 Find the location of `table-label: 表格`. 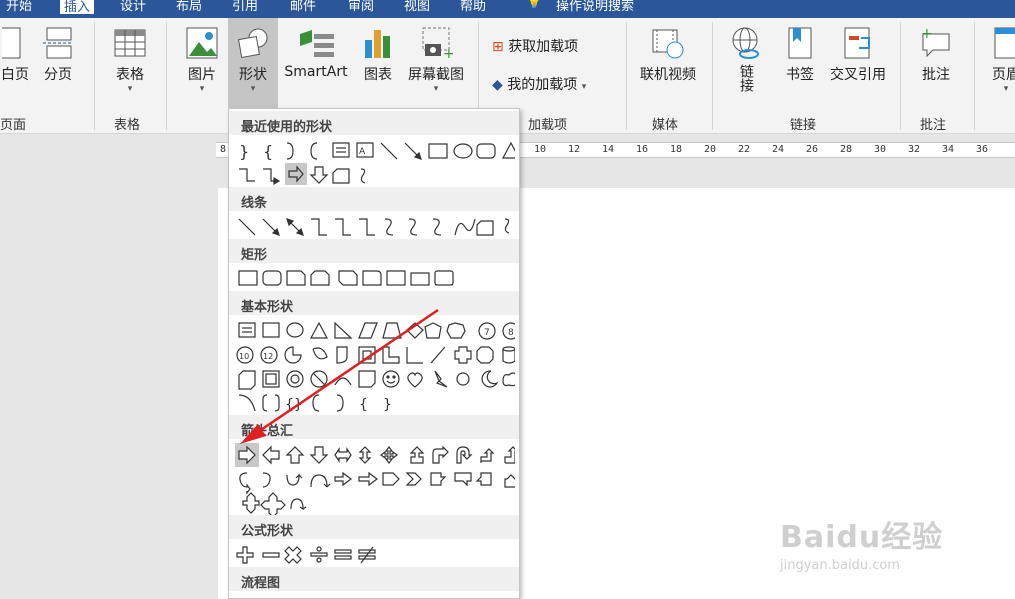

table-label: 表格 is located at coordinates (130, 75).